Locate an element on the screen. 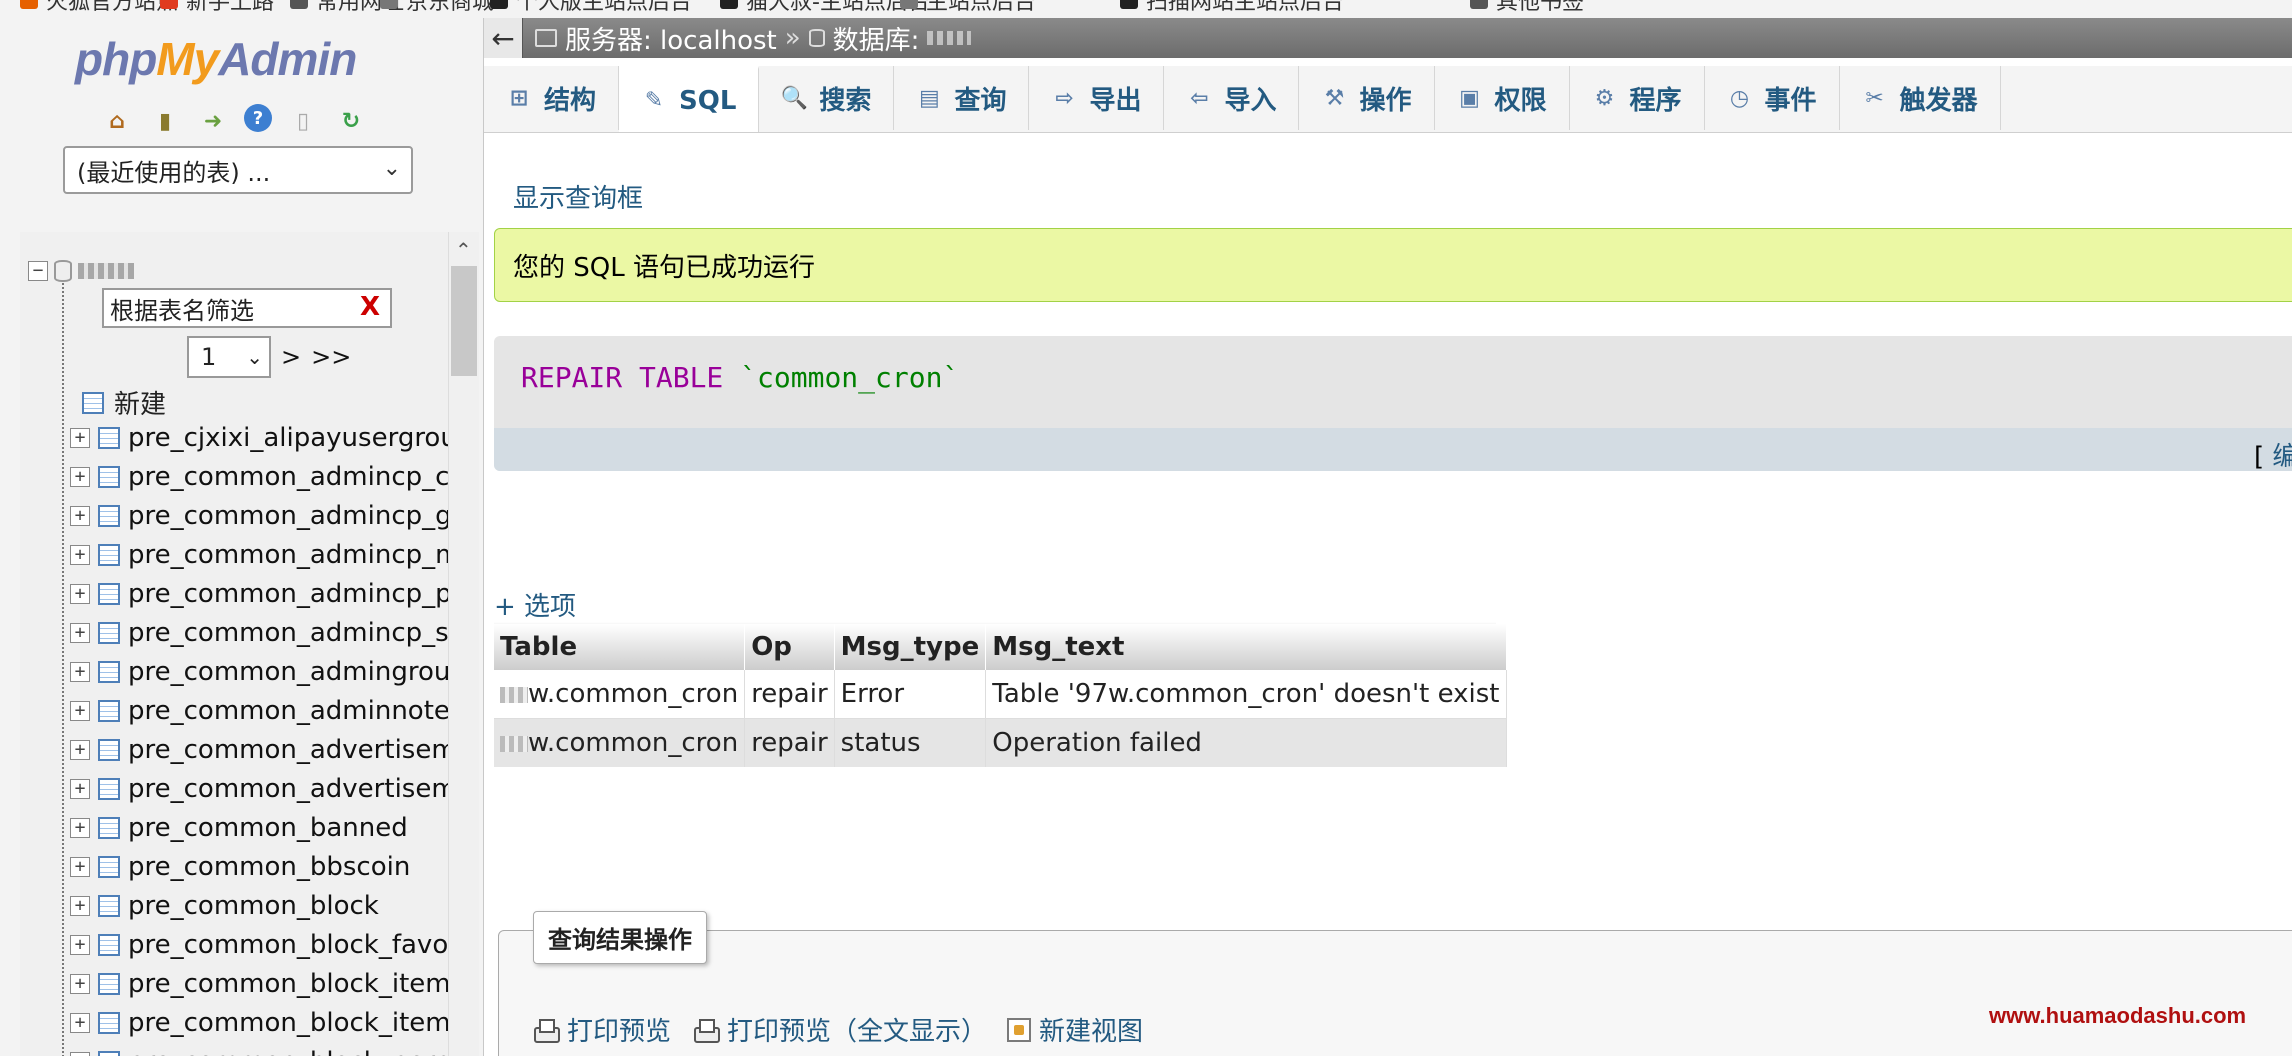 This screenshot has height=1056, width=2292. tab-privileges: ▣ 权限 is located at coordinates (1502, 98).